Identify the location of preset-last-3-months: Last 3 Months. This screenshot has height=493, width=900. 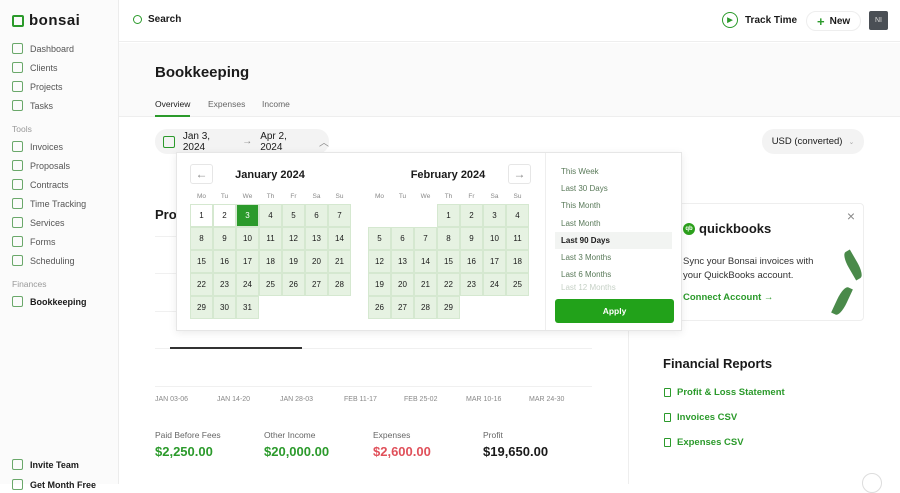
(613, 257).